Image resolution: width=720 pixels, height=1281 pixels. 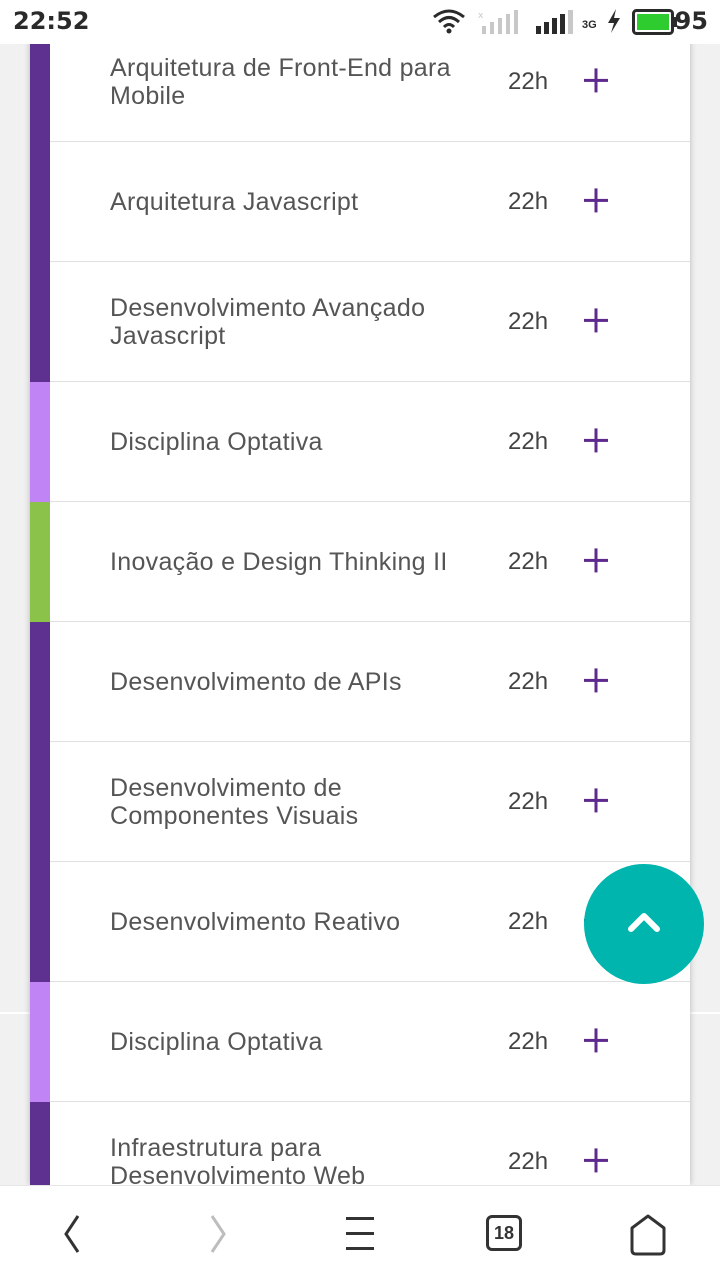 I want to click on home-icon, so click(x=648, y=1235).